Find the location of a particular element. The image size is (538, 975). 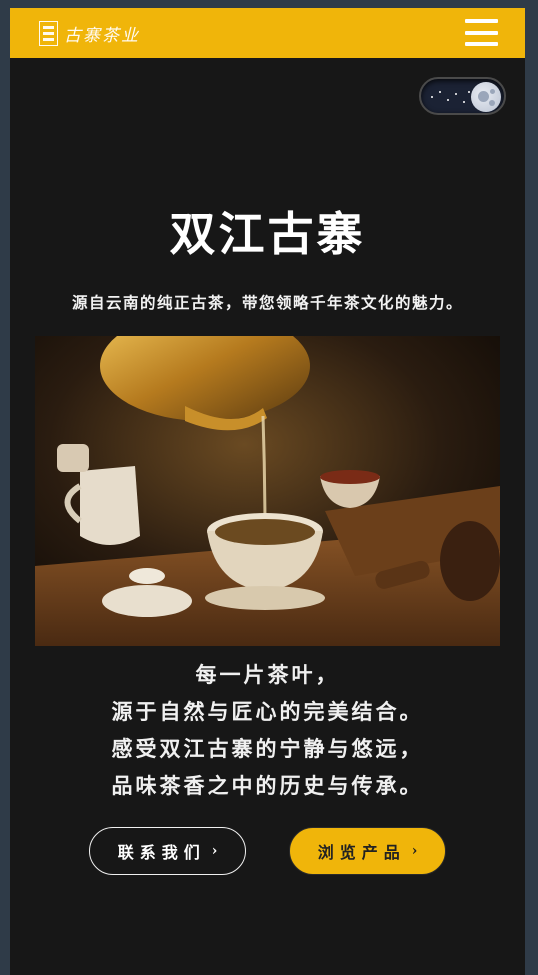

brand-logo: 古寨茶业 is located at coordinates (89, 33).